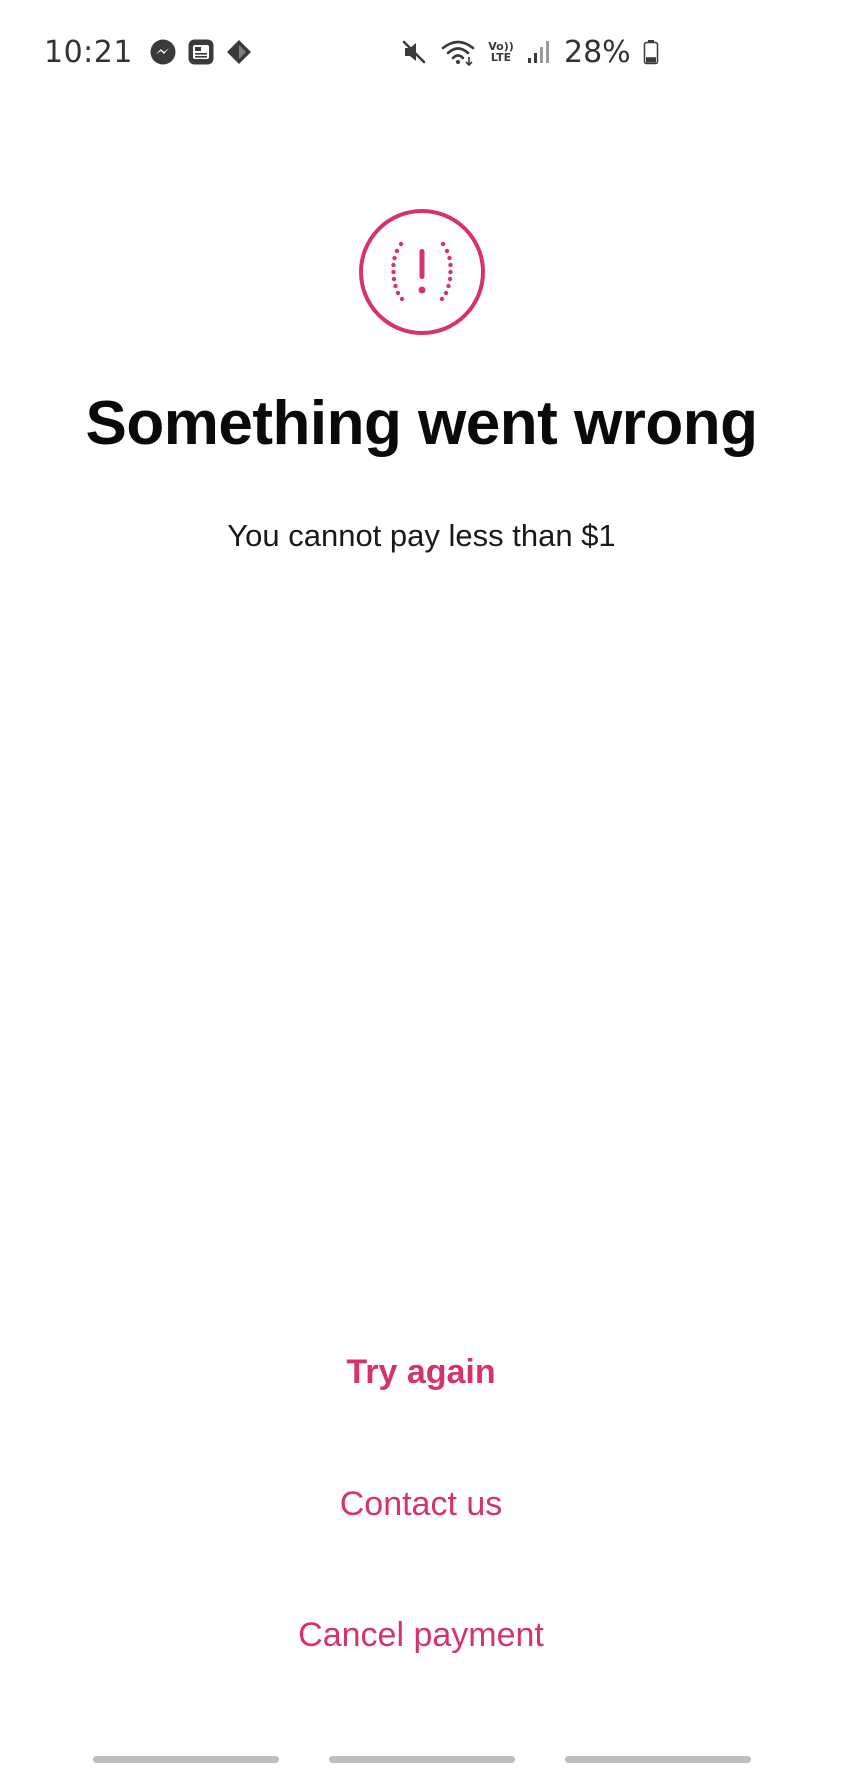  Describe the element at coordinates (239, 52) in the screenshot. I see `diamond-icon` at that location.